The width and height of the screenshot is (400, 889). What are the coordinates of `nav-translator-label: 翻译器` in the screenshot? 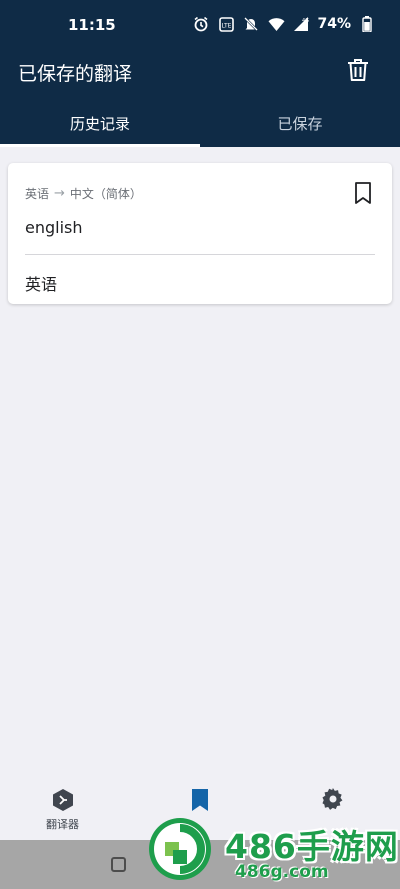 It's located at (62, 824).